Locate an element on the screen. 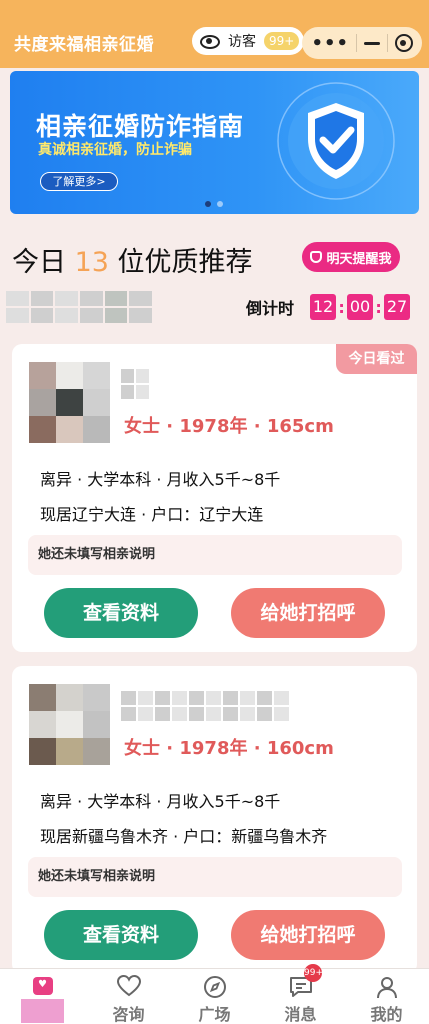 Image resolution: width=429 pixels, height=1024 pixels. basic-info: 女士 · 1978年 · 165cm is located at coordinates (229, 426).